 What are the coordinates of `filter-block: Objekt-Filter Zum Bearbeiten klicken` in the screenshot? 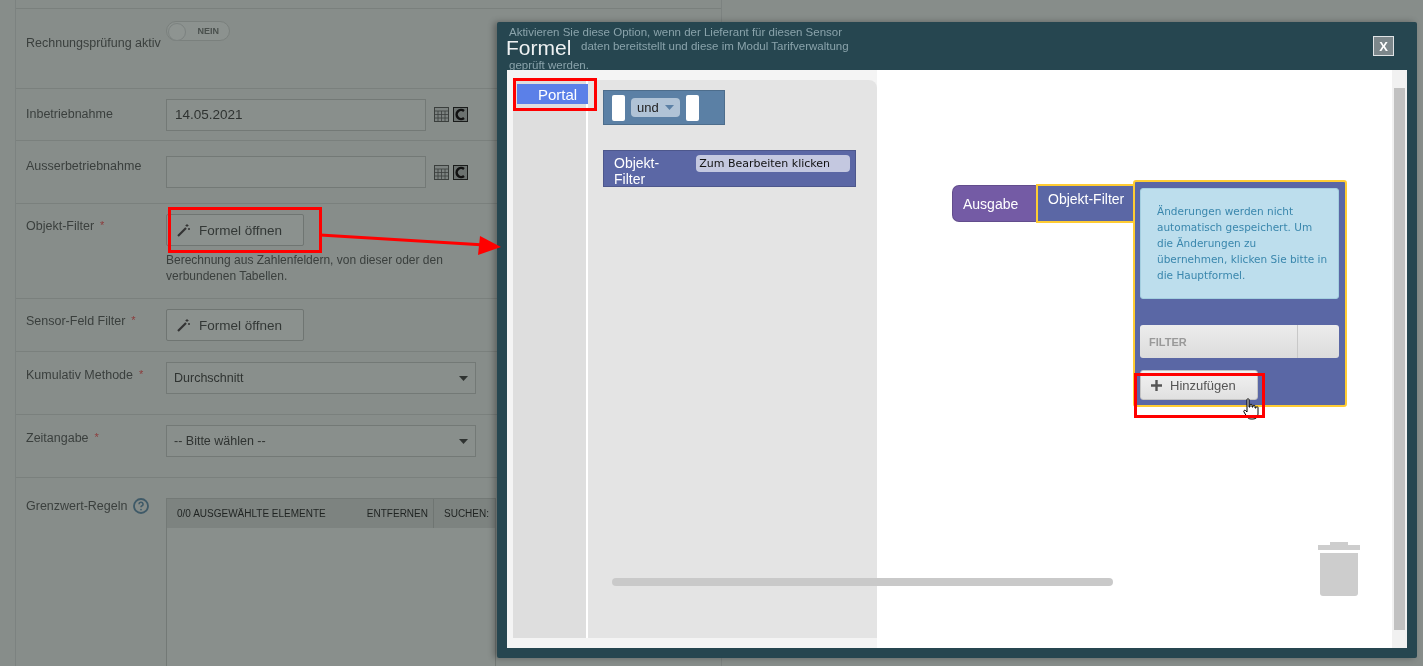 It's located at (729, 168).